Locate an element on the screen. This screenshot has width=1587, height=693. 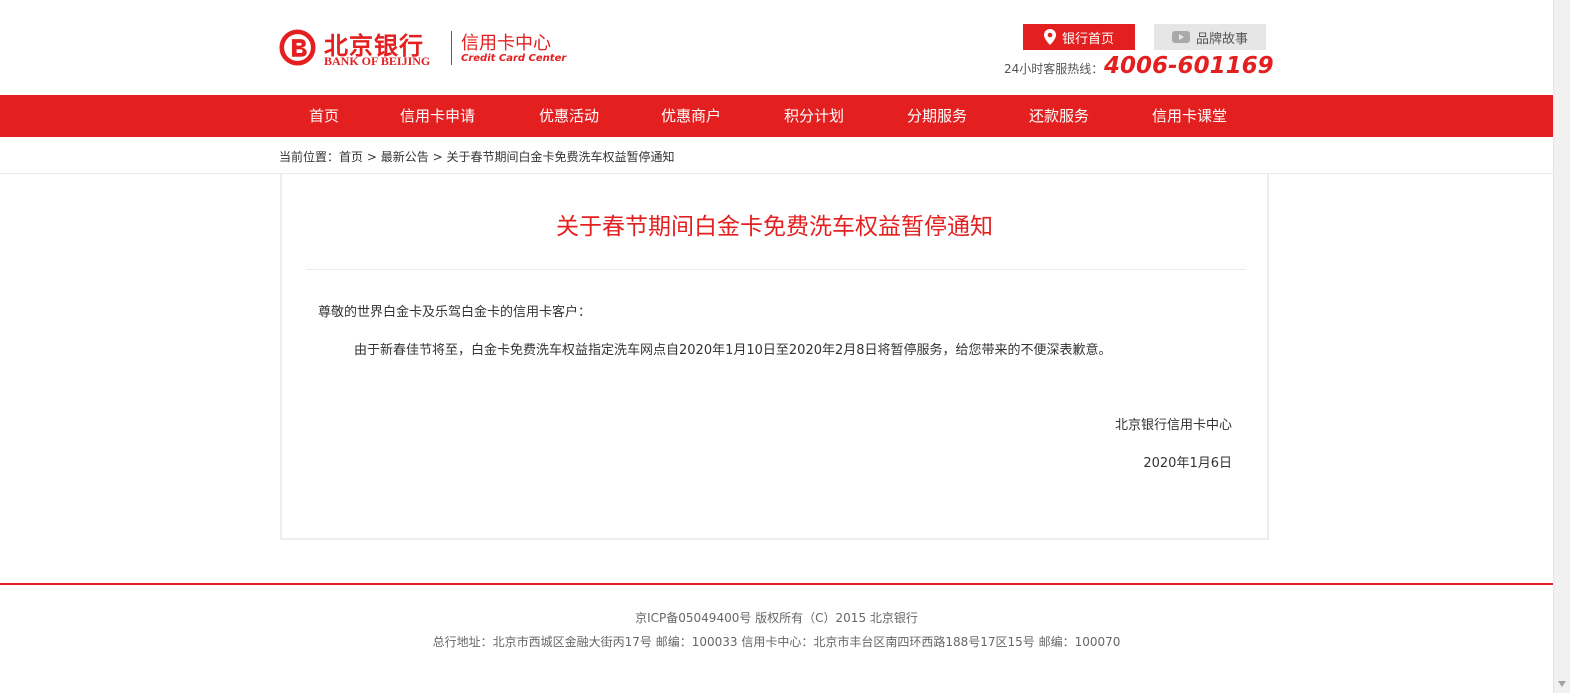
breadcrumb: 当前位置：首页 > 最新公告 > 关于春节期间白金卡免费洗车权益暂停通知 is located at coordinates (477, 156).